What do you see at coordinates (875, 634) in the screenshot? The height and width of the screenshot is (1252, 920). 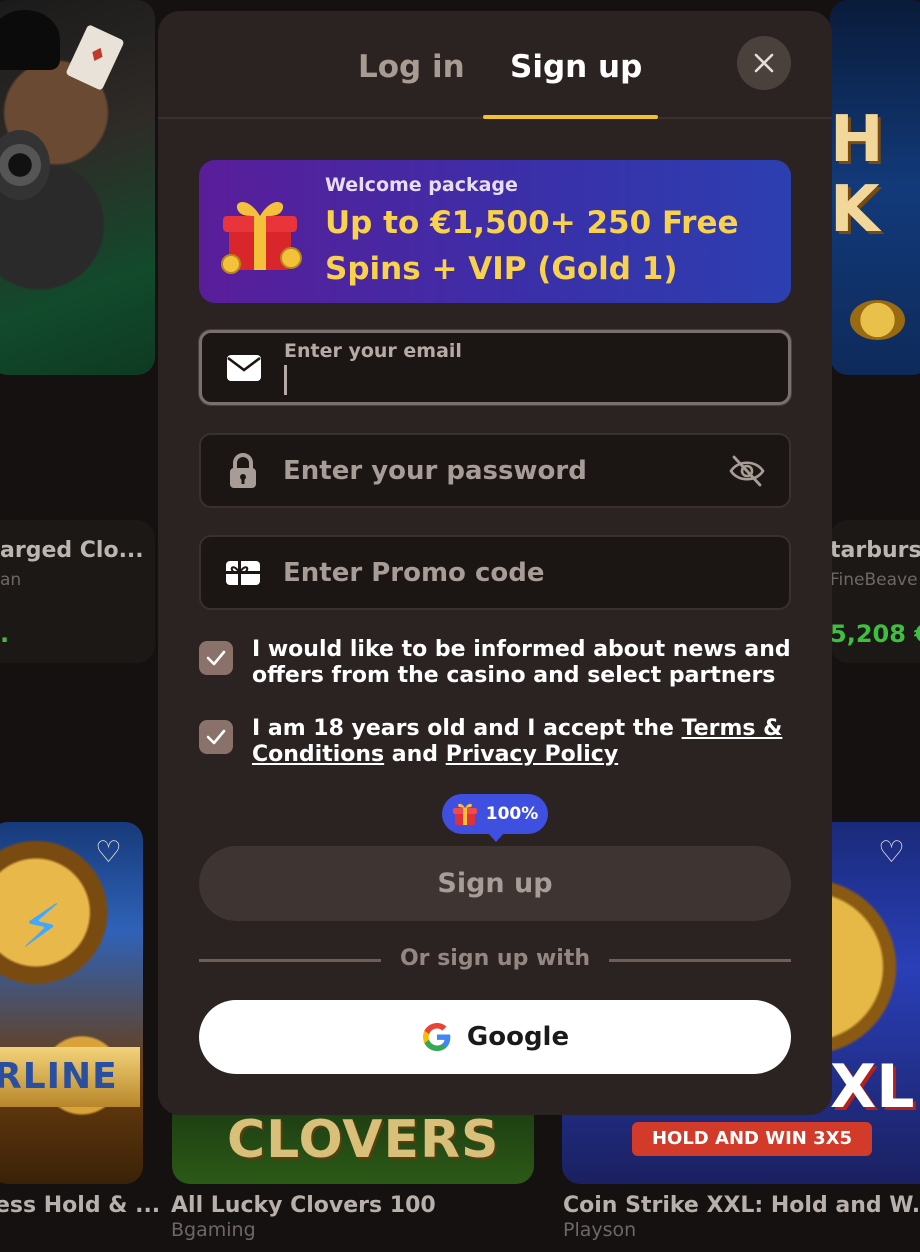 I see `game-jackpot: 5,208 €` at bounding box center [875, 634].